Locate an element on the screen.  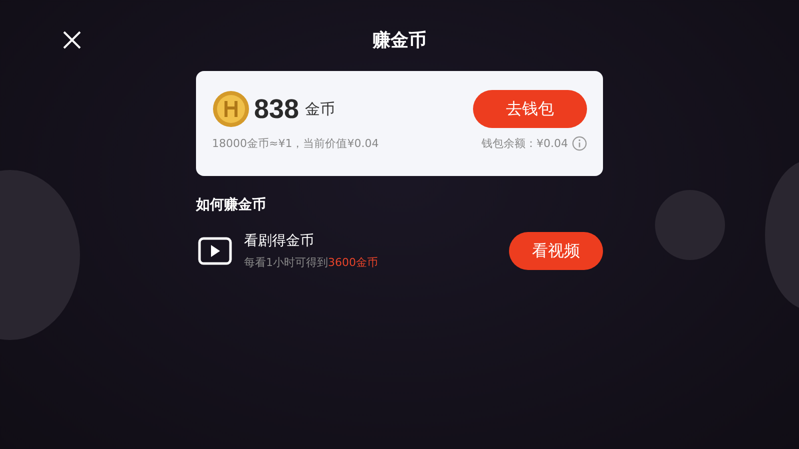
page-title: 赚金币 is located at coordinates (399, 40).